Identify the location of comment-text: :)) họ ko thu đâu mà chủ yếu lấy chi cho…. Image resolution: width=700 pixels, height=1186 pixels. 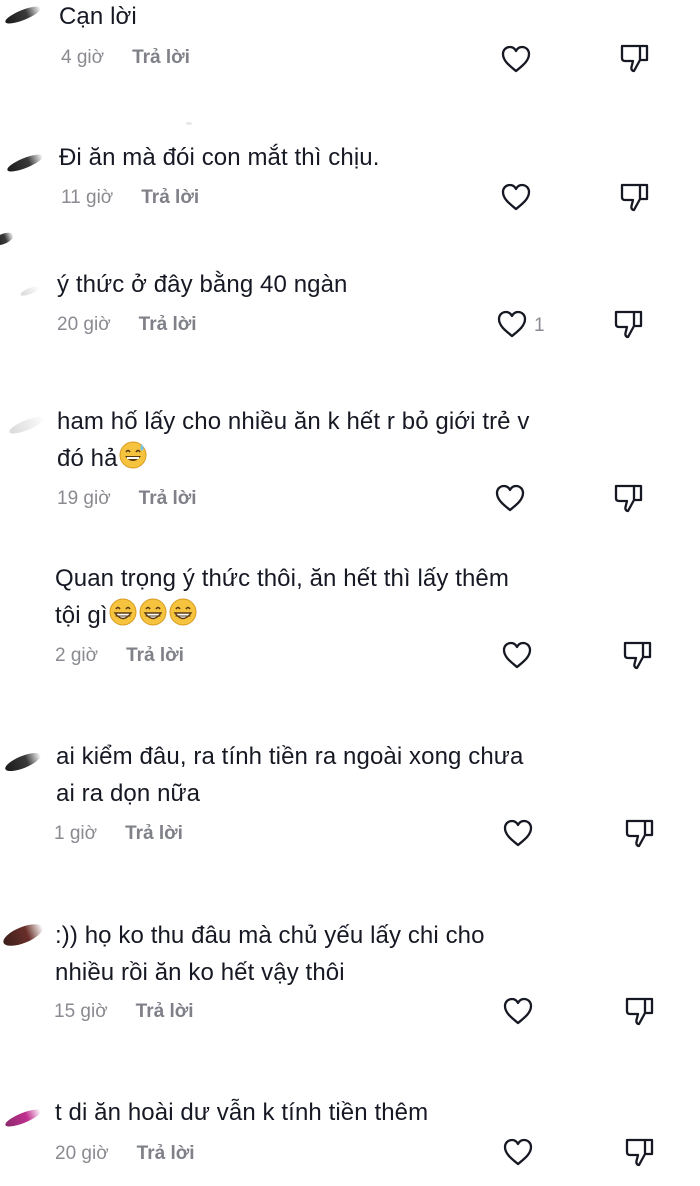
(270, 954).